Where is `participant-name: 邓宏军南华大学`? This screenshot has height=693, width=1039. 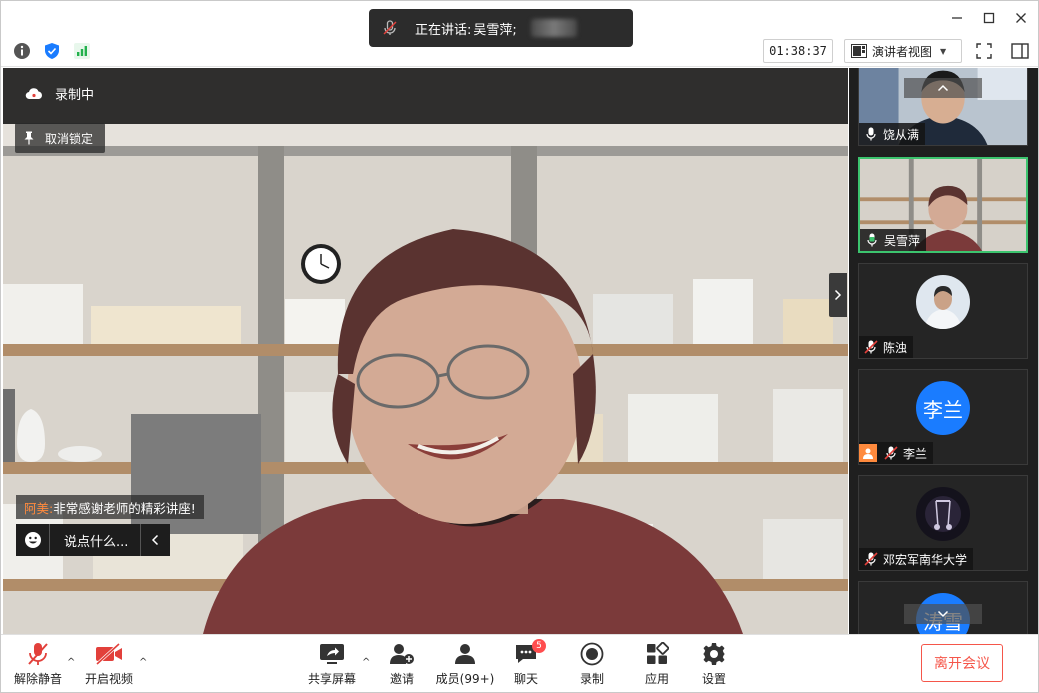
participant-name: 邓宏军南华大学 is located at coordinates (925, 559).